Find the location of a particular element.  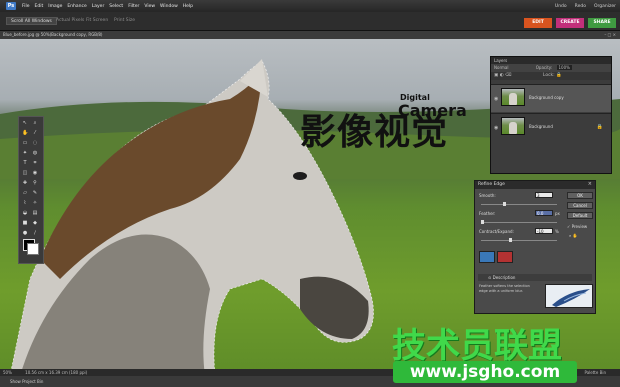

share-mode-button: SHARE is located at coordinates (602, 23).